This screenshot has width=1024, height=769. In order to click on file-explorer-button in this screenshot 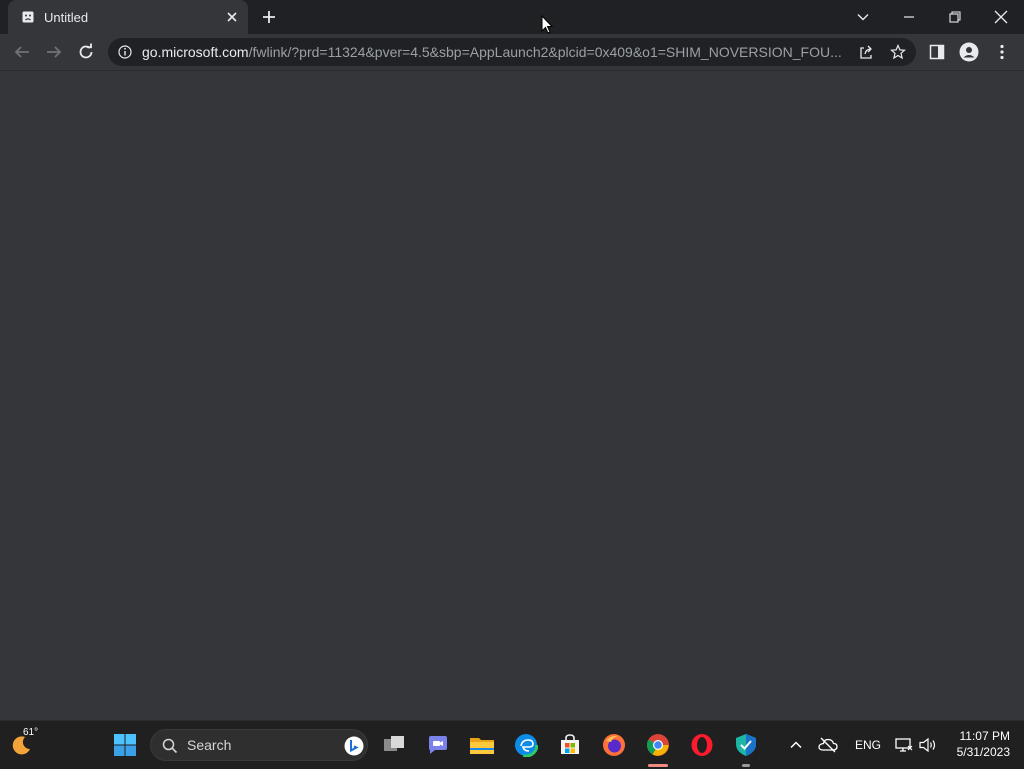, I will do `click(482, 745)`.